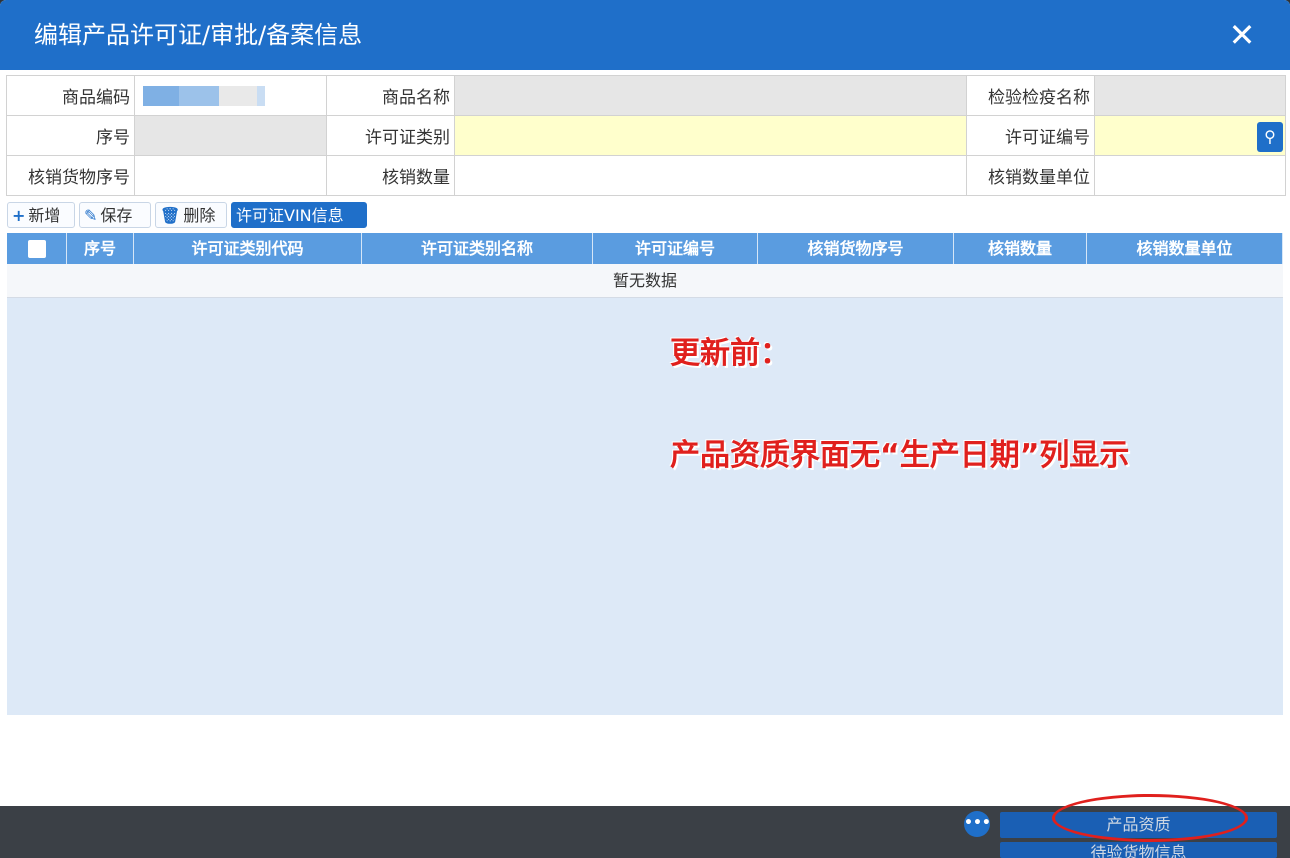 The image size is (1290, 858). Describe the element at coordinates (710, 95) in the screenshot. I see `product-name-field` at that location.